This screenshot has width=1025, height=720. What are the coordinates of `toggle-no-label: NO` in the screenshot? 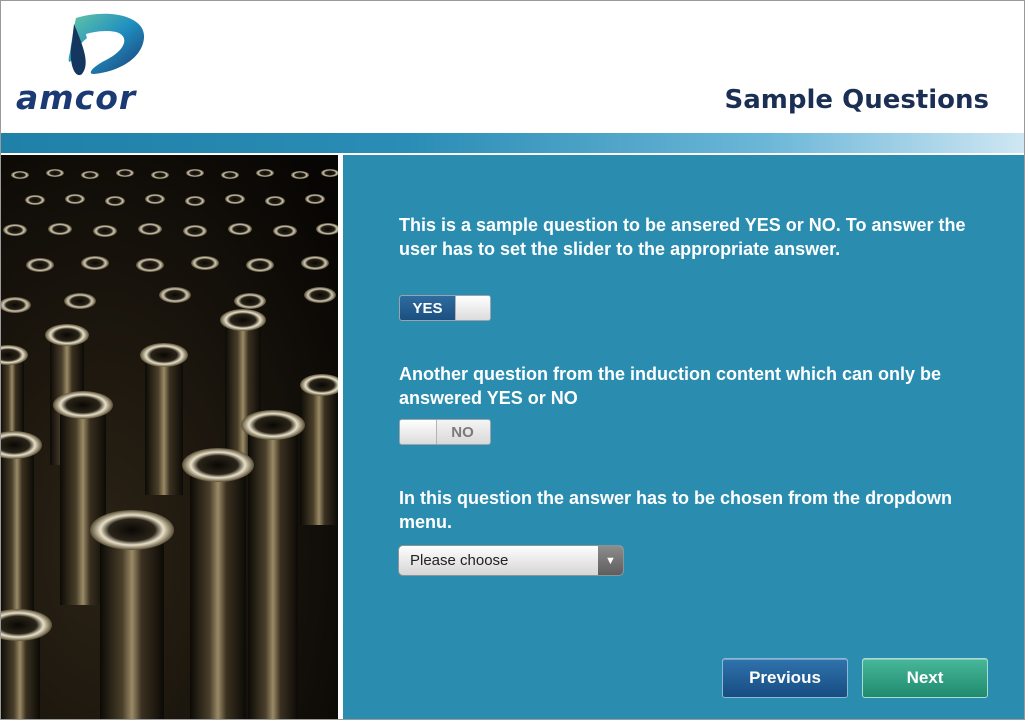 It's located at (462, 432).